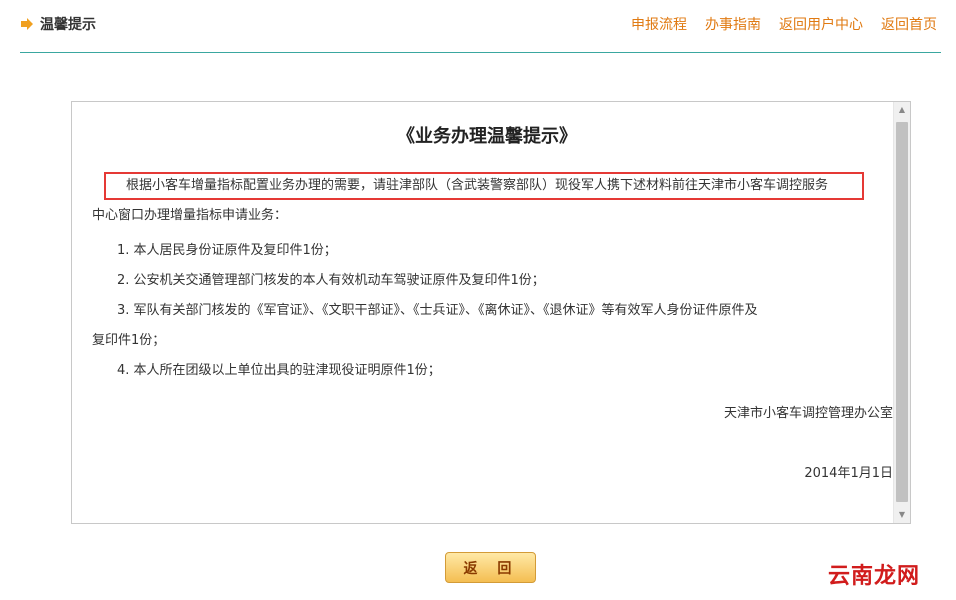 This screenshot has width=956, height=600. I want to click on nav-link-guide: 办事指南, so click(733, 24).